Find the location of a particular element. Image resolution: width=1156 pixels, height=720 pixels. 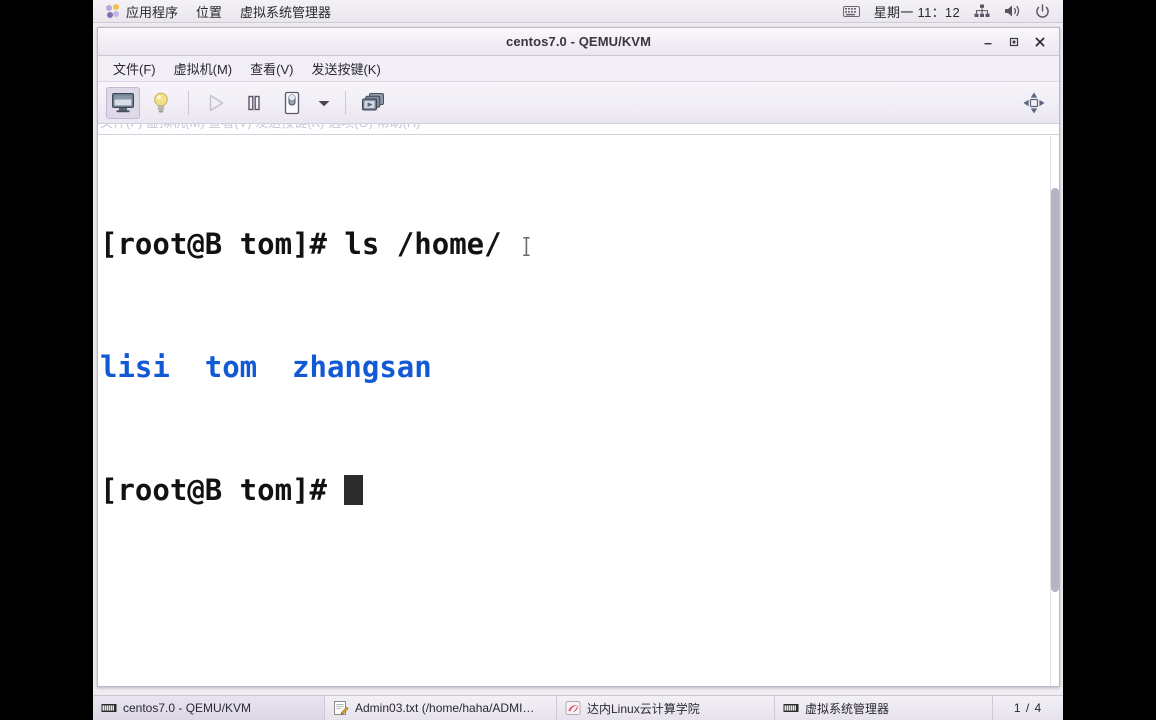

terminal-line: [root@B tom]# is located at coordinates (301, 490).